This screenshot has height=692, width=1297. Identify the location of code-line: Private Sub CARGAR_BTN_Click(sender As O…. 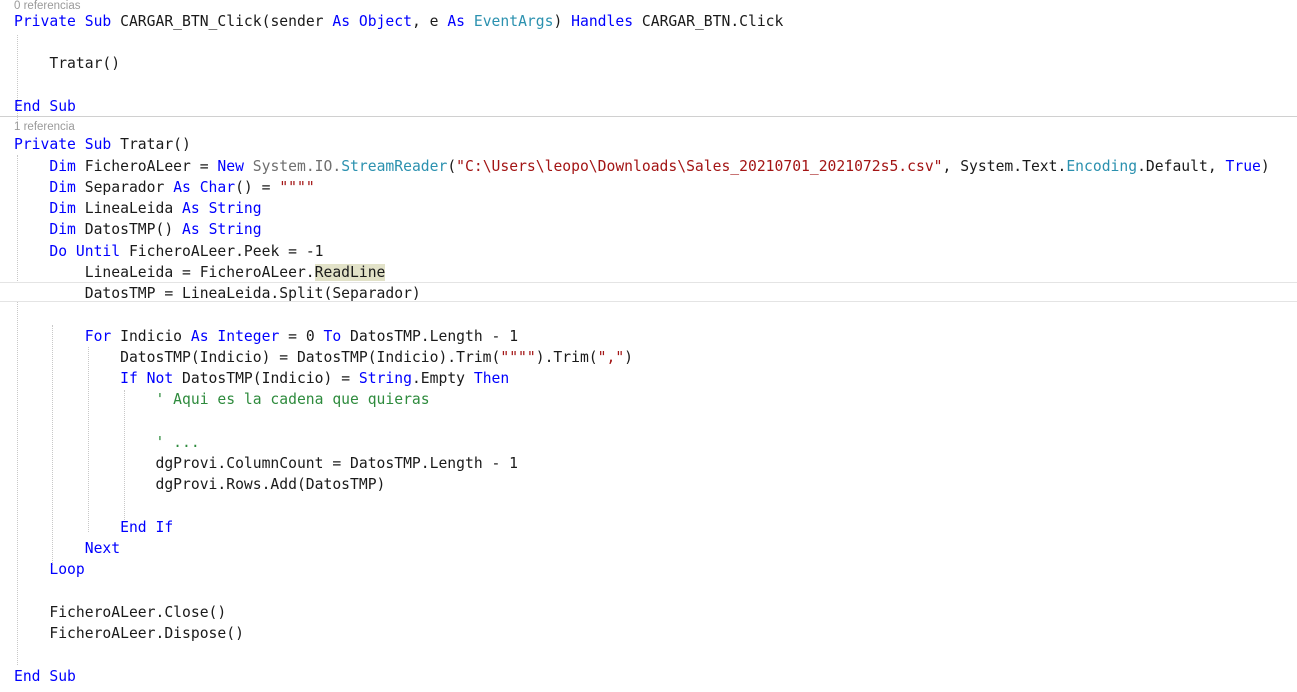
(391, 21).